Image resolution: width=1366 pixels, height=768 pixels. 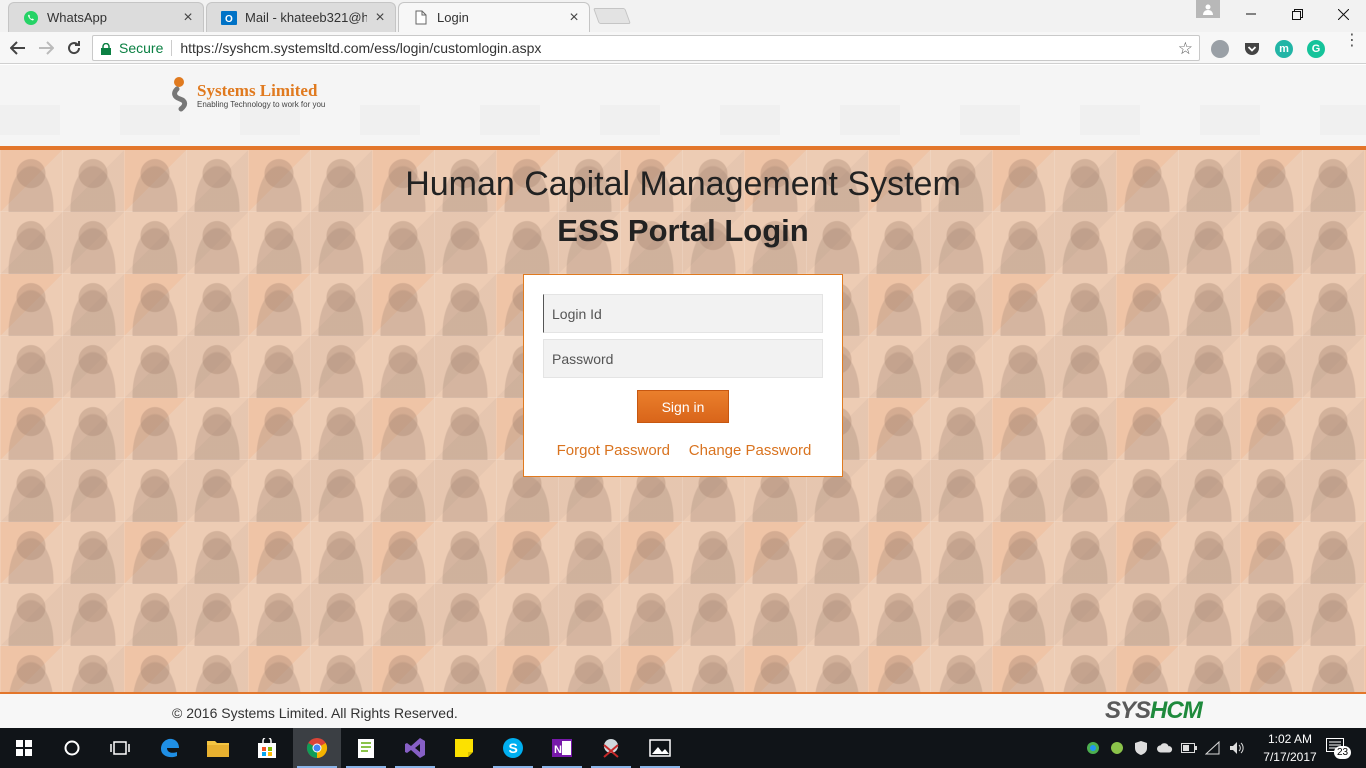 What do you see at coordinates (218, 748) in the screenshot?
I see `file-explorer-icon` at bounding box center [218, 748].